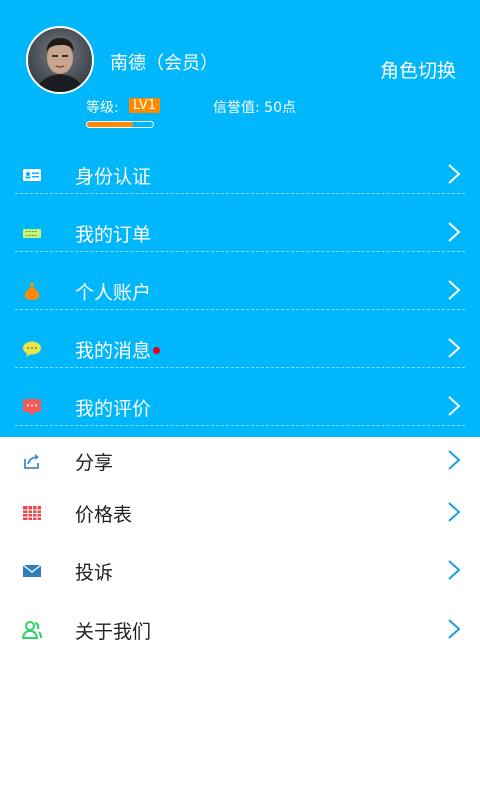  Describe the element at coordinates (240, 629) in the screenshot. I see `menu-item-about-us: 关于我们` at that location.